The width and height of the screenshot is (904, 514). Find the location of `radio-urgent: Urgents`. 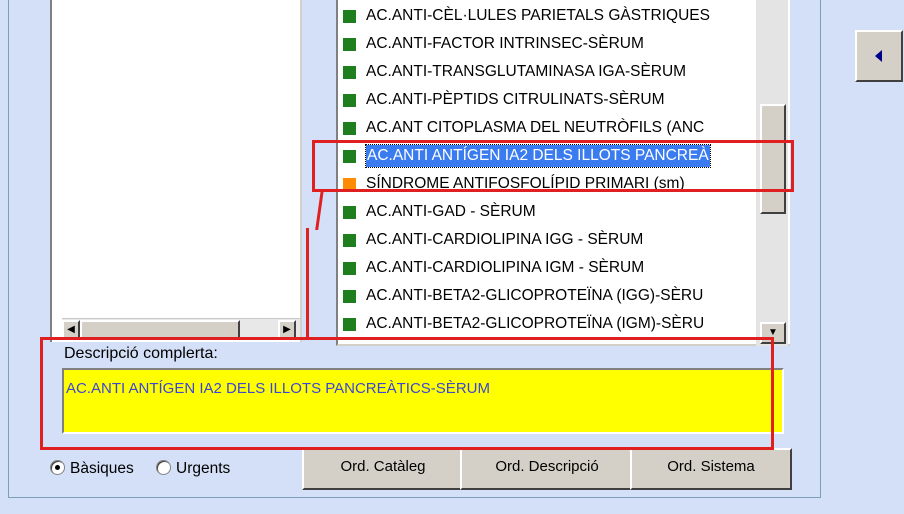

radio-urgent: Urgents is located at coordinates (193, 469).